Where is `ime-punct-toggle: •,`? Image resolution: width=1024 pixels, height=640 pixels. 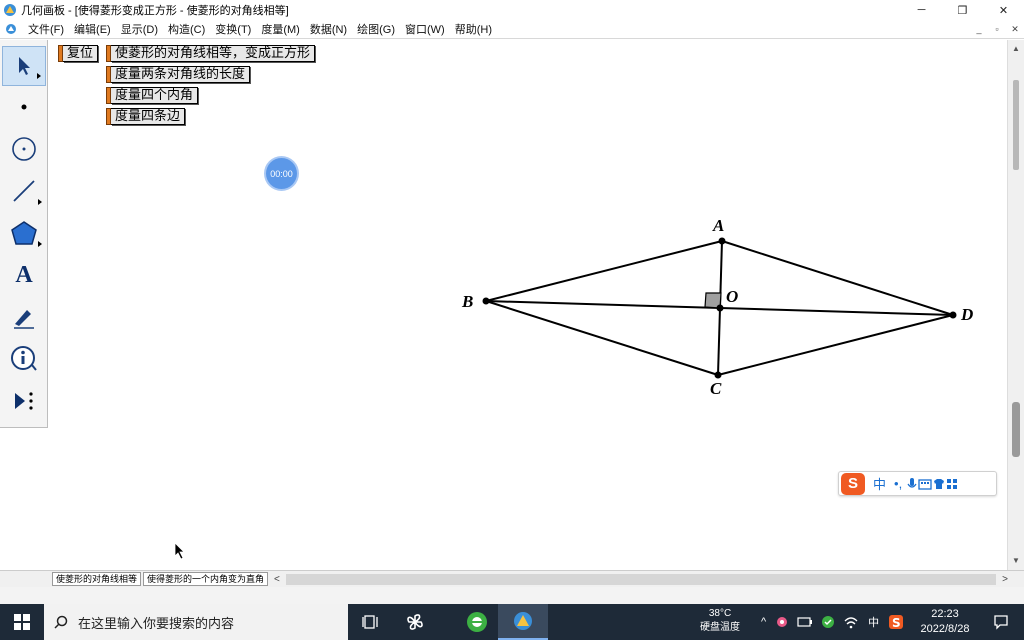 ime-punct-toggle: •, is located at coordinates (898, 483).